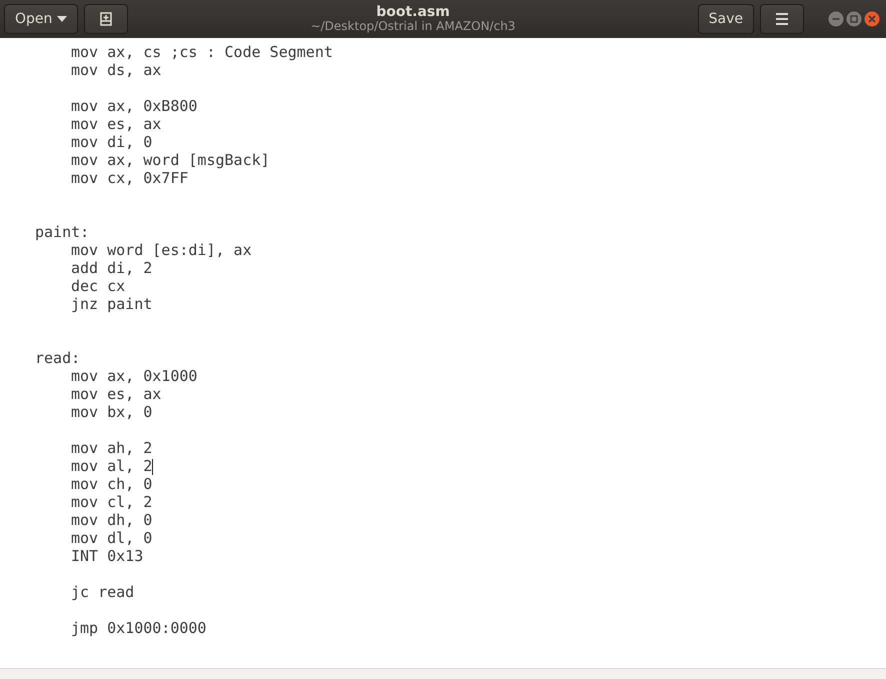 Image resolution: width=886 pixels, height=679 pixels. Describe the element at coordinates (41, 19) in the screenshot. I see `open-button: Open` at that location.